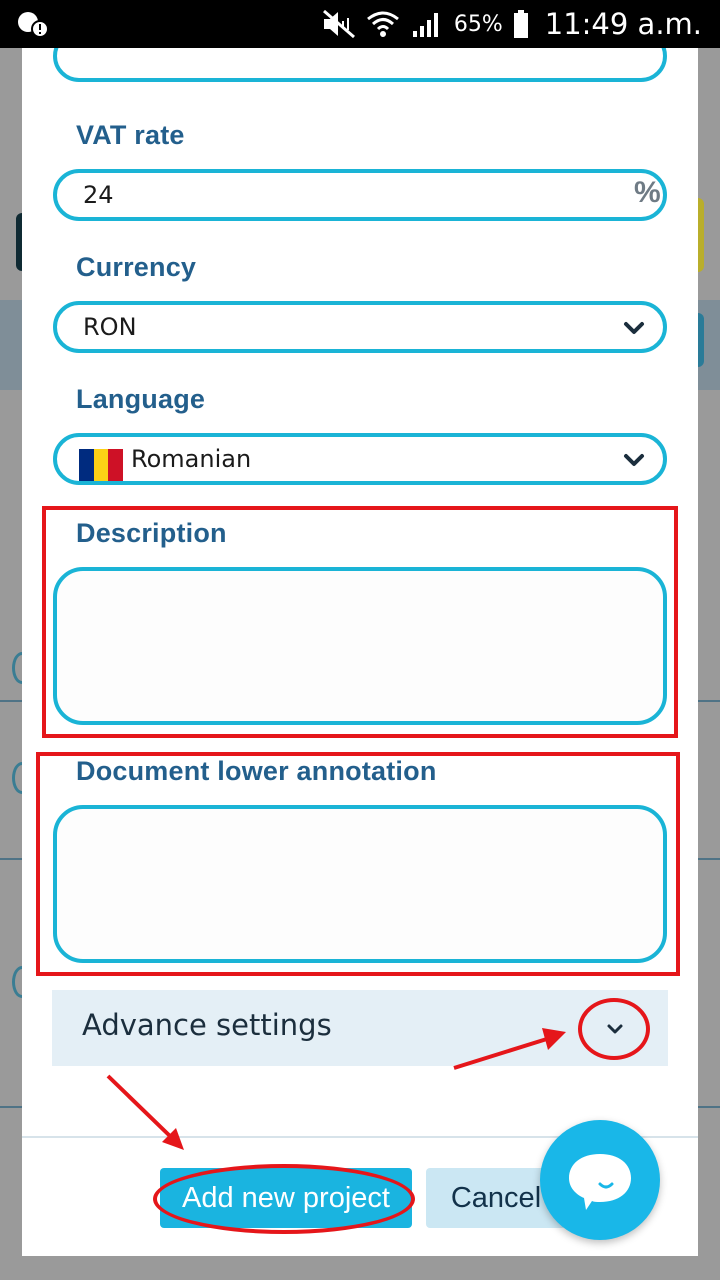 Image resolution: width=720 pixels, height=1280 pixels. What do you see at coordinates (360, 327) in the screenshot?
I see `currency-select: RON` at bounding box center [360, 327].